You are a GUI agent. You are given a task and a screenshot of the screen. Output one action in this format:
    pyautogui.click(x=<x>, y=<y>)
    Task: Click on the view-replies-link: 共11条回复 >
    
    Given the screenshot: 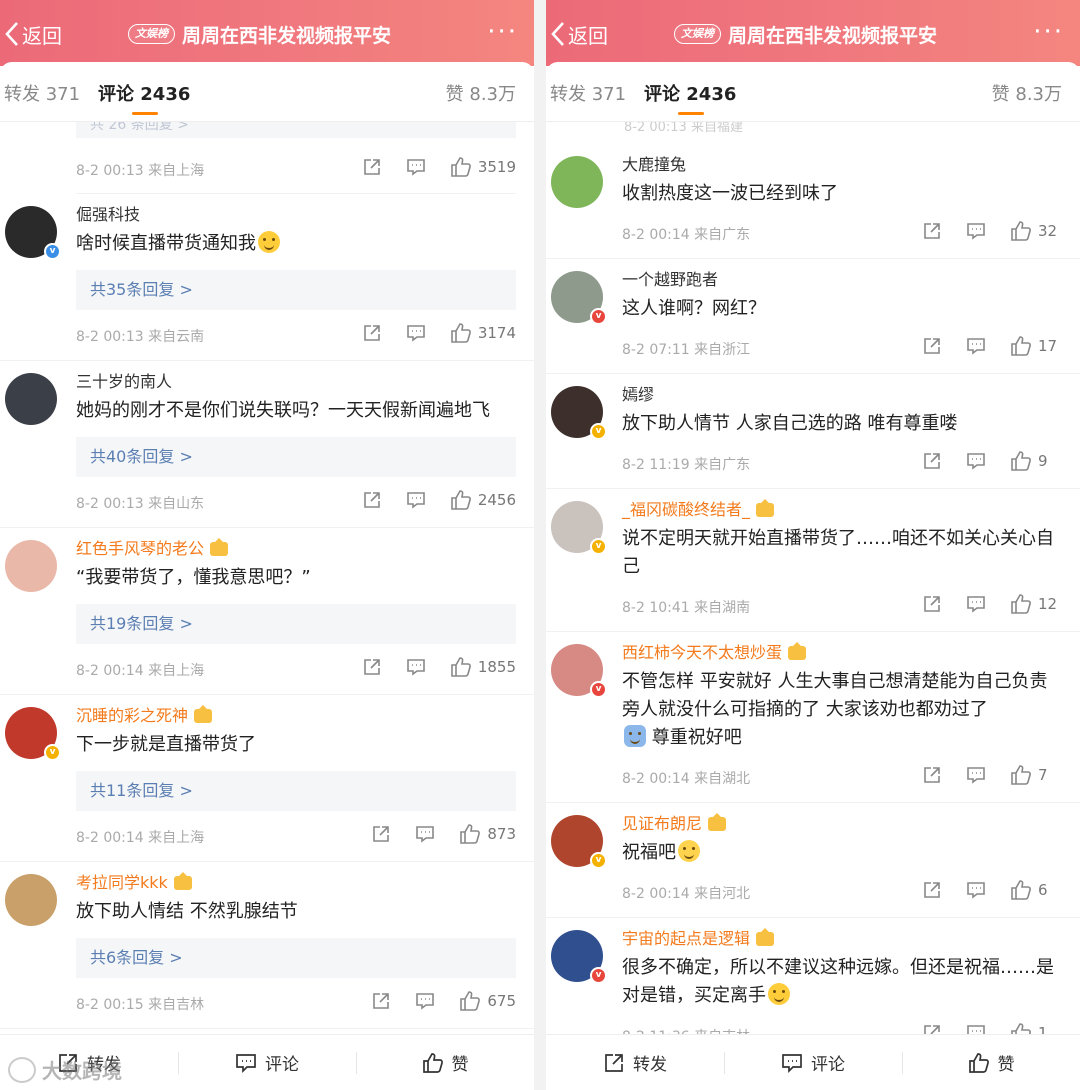 What is the action you would take?
    pyautogui.click(x=296, y=791)
    